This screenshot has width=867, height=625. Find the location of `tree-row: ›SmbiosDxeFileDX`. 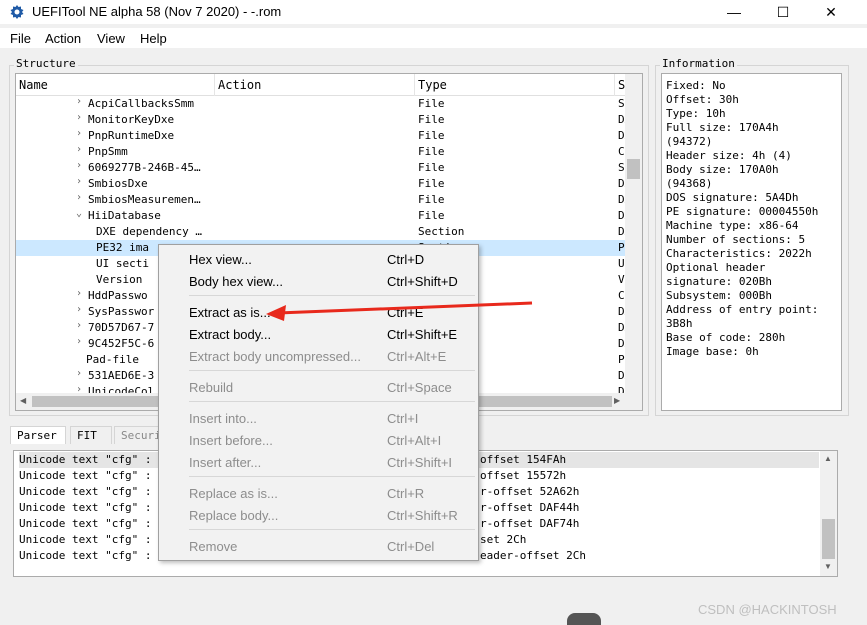

tree-row: ›SmbiosDxeFileDX is located at coordinates (323, 184).